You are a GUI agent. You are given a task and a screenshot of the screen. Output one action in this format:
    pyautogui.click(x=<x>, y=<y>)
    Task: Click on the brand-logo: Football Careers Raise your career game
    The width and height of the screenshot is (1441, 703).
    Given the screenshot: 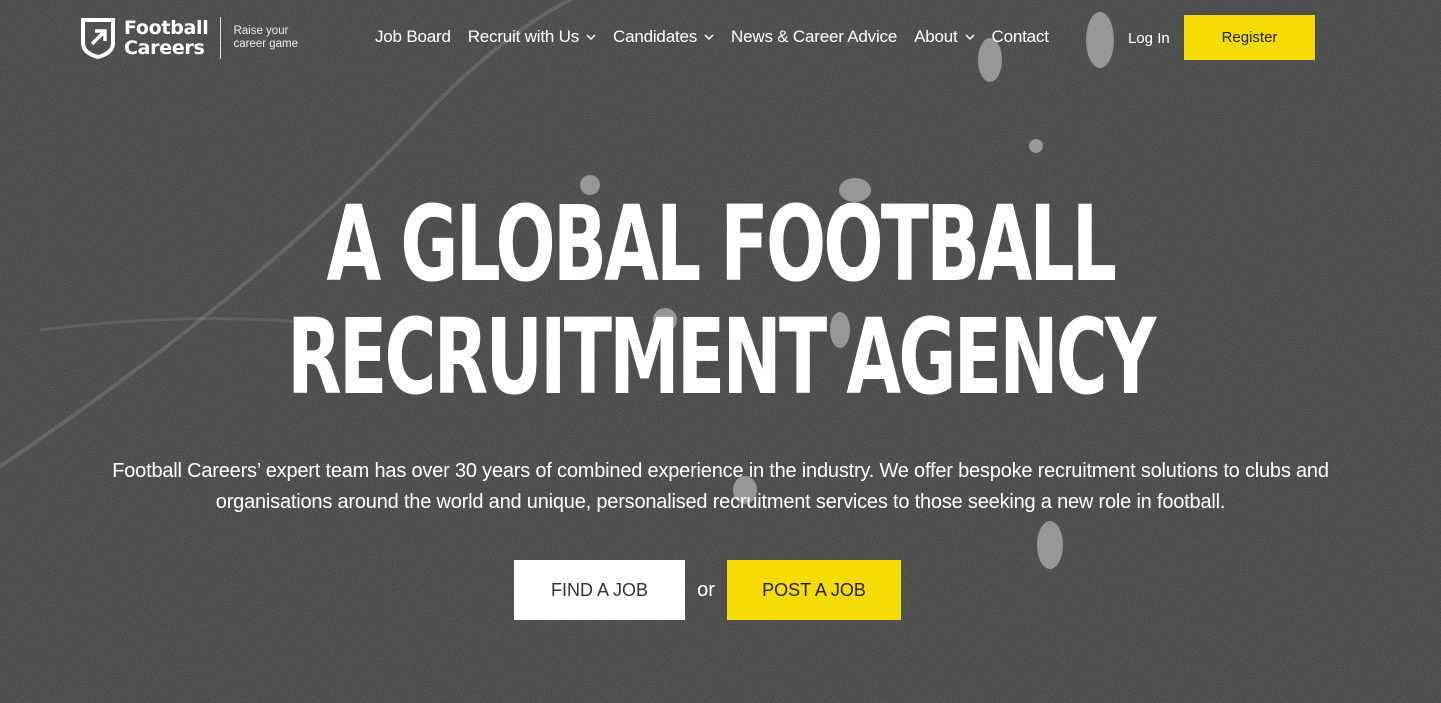 What is the action you would take?
    pyautogui.click(x=189, y=38)
    